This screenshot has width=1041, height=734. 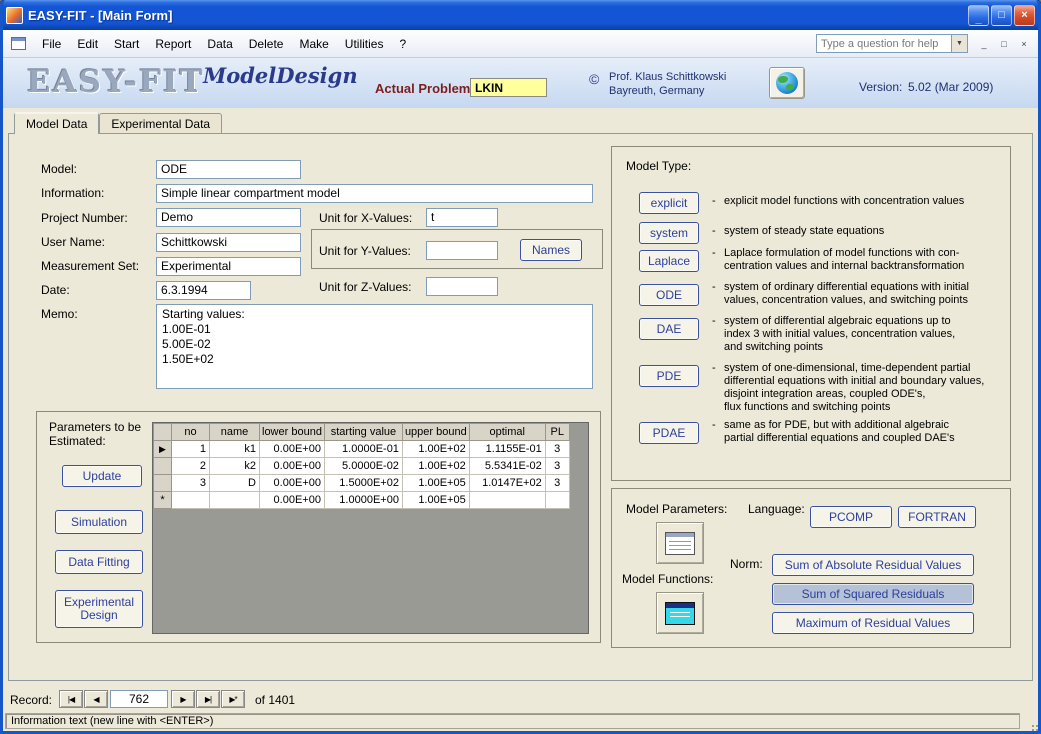 I want to click on menu-data: Data, so click(x=219, y=44).